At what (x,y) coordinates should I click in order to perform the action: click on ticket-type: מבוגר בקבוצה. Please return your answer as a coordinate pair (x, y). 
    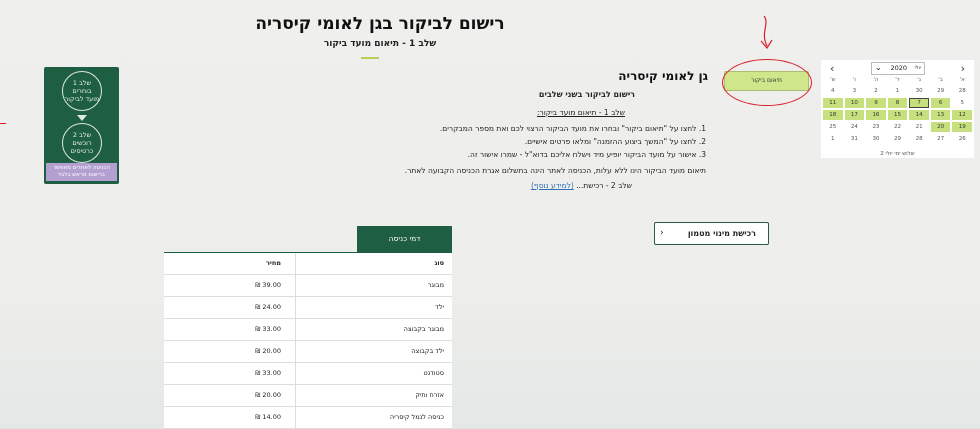
    Looking at the image, I should click on (373, 329).